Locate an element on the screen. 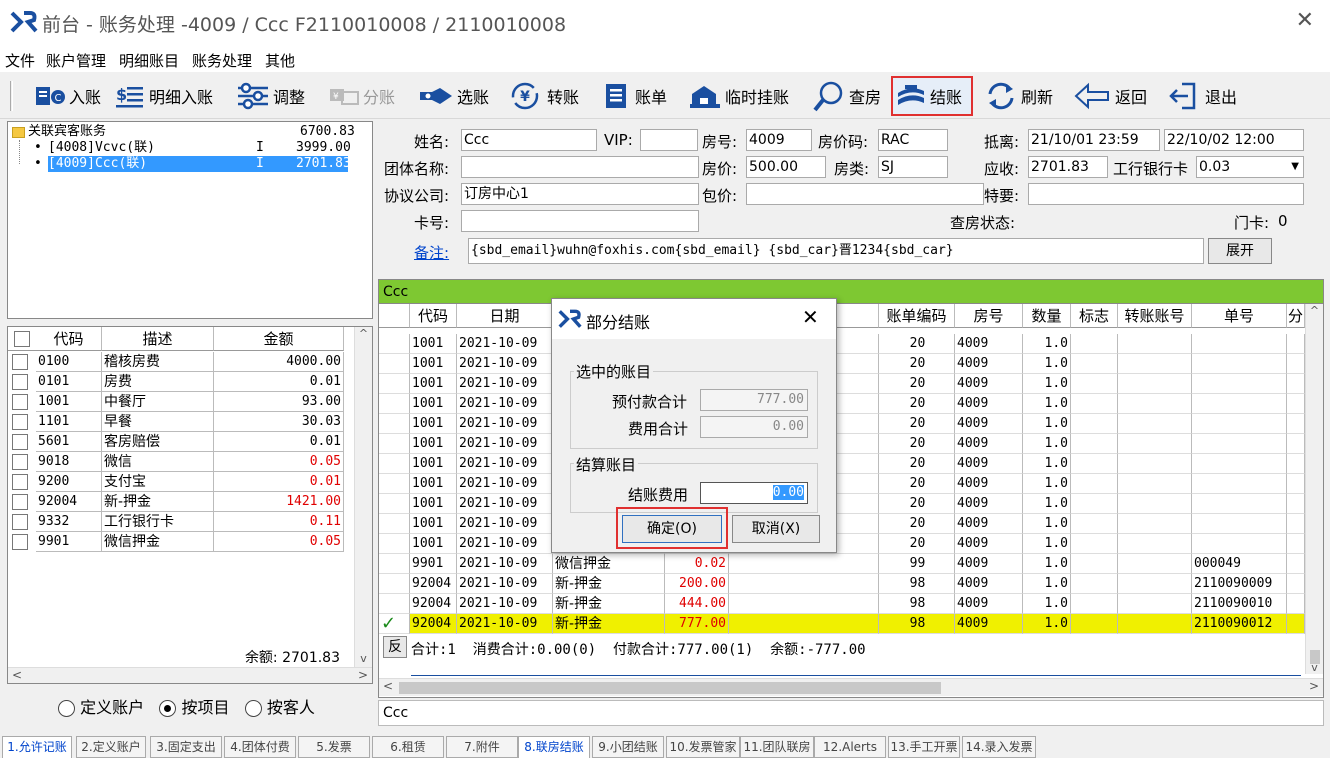 This screenshot has height=758, width=1330. item-row: 9901 微信押金 0.05 is located at coordinates (176, 542).